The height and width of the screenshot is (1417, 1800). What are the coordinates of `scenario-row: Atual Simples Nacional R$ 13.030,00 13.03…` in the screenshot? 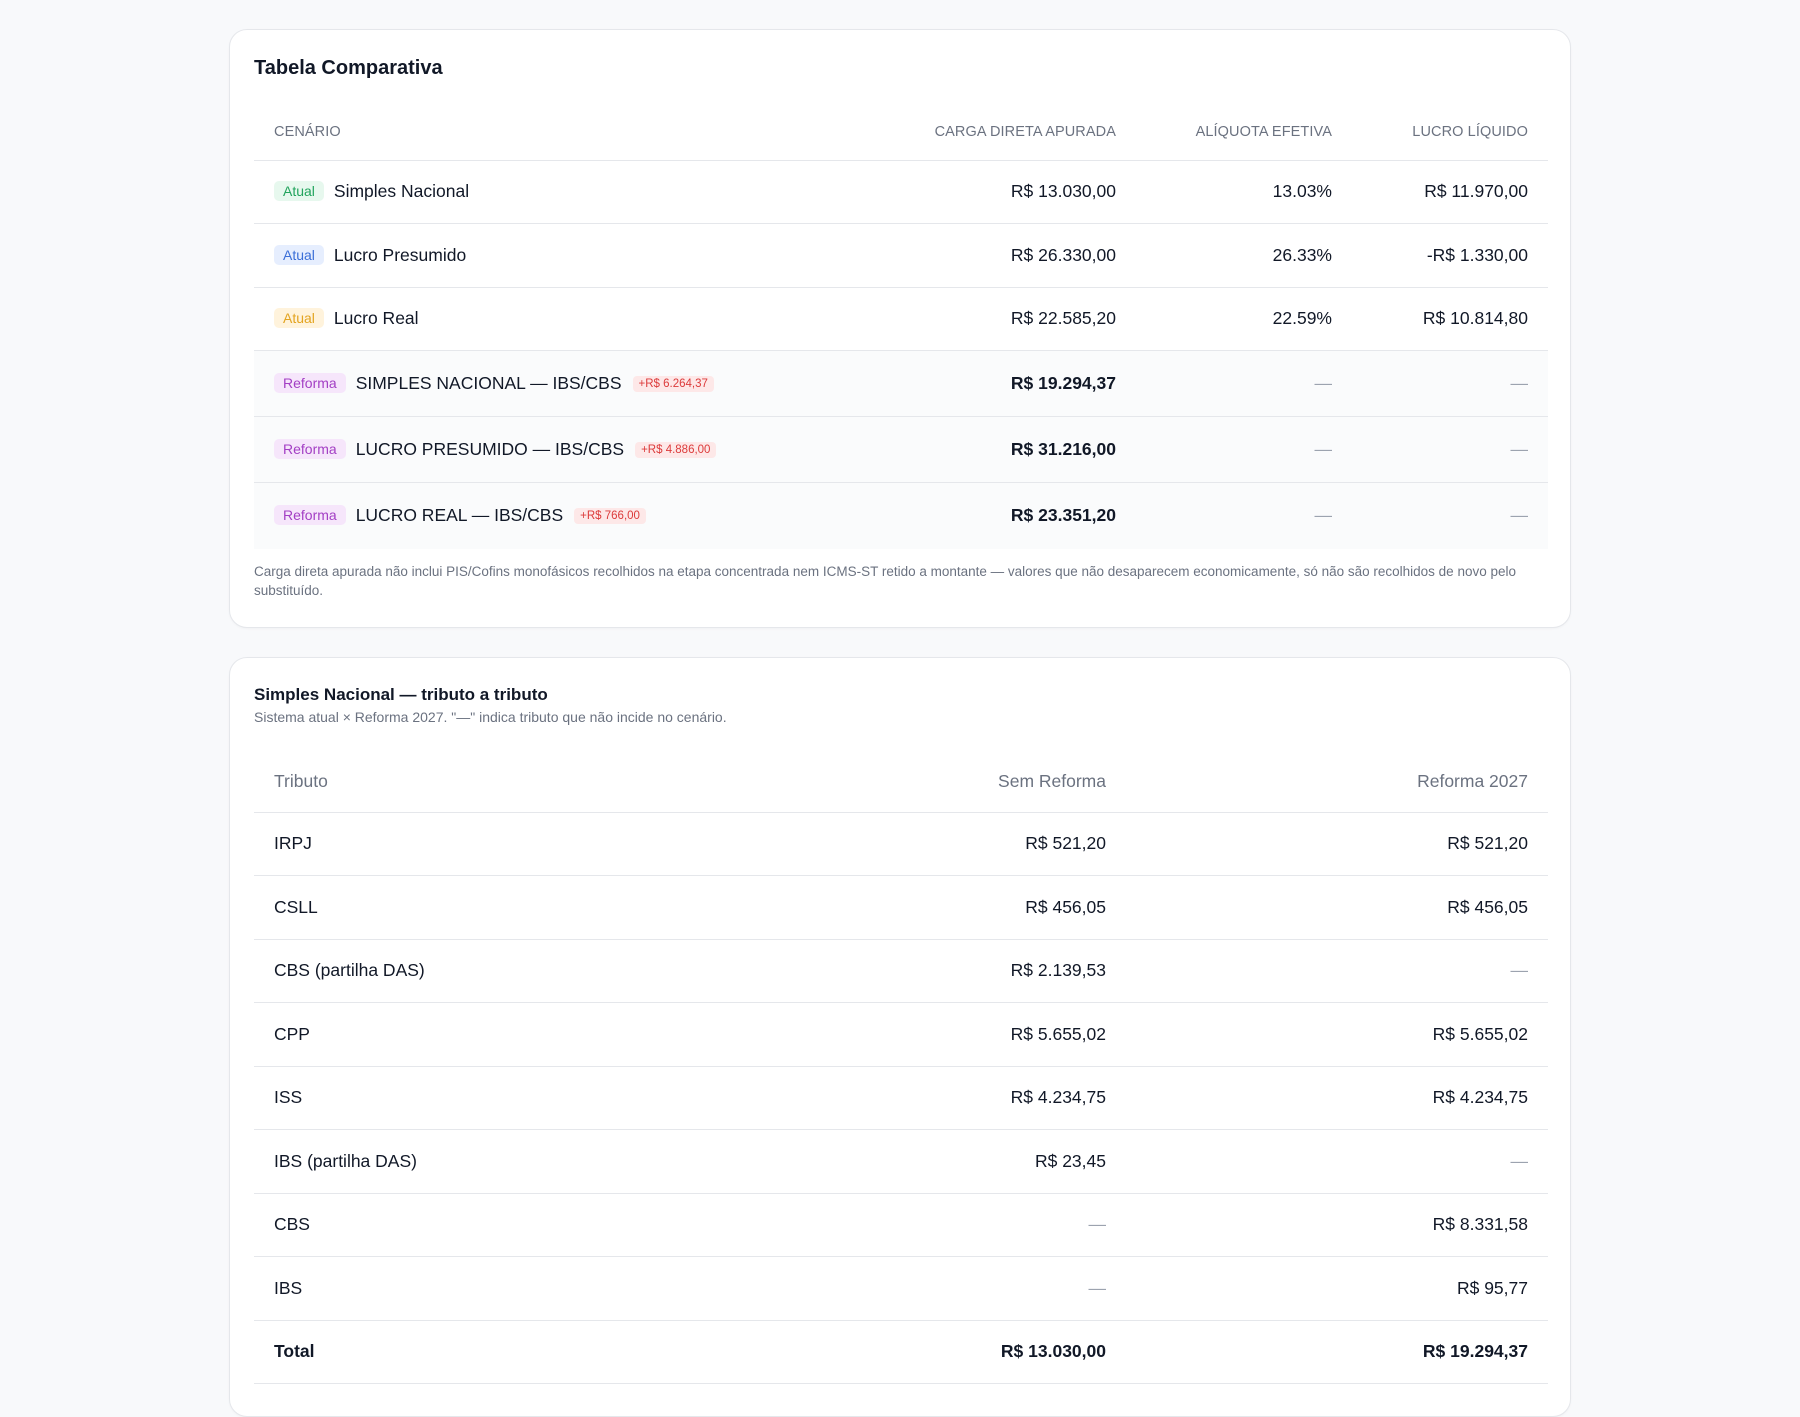 It's located at (901, 192).